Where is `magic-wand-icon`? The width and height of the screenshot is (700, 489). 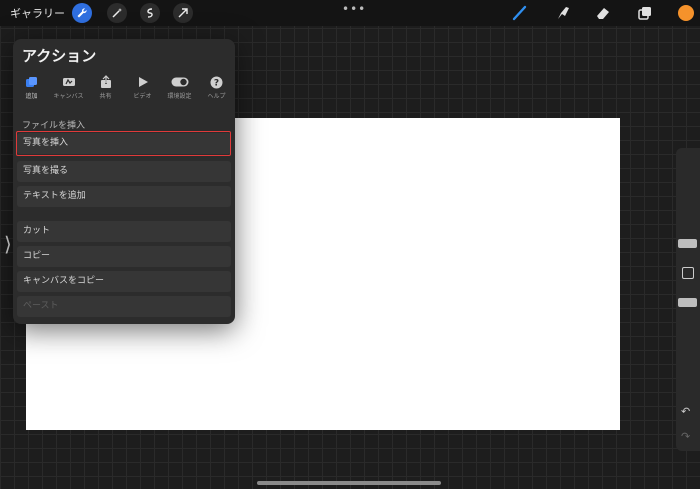 magic-wand-icon is located at coordinates (117, 13).